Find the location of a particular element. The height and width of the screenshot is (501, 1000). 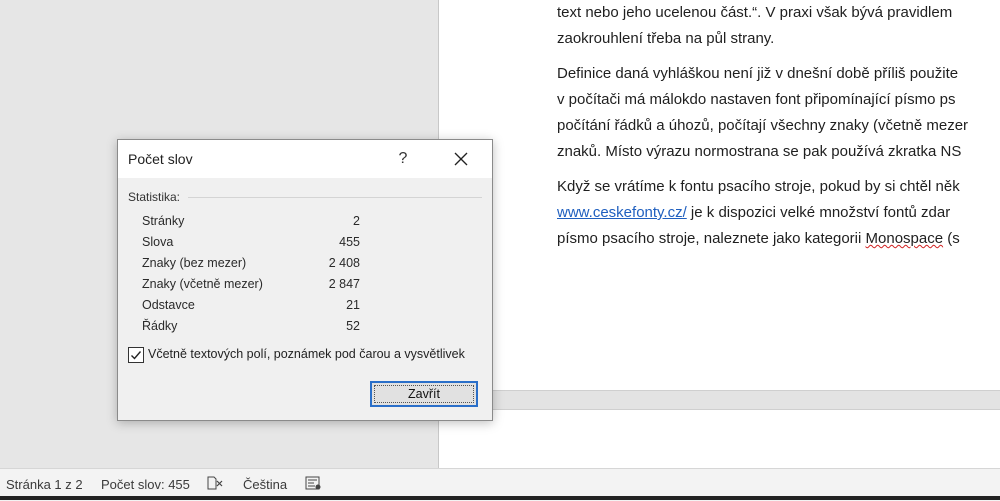

close-button: Zavřít is located at coordinates (424, 394).